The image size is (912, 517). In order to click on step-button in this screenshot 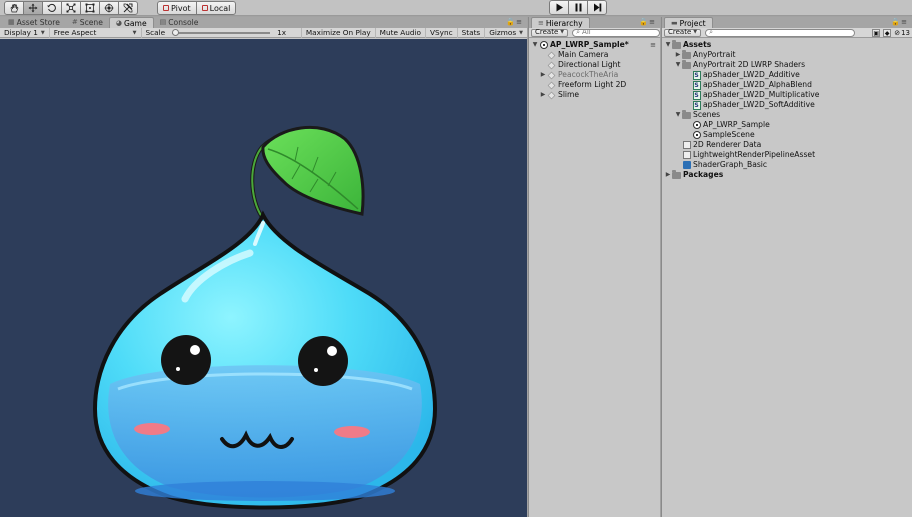, I will do `click(597, 7)`.